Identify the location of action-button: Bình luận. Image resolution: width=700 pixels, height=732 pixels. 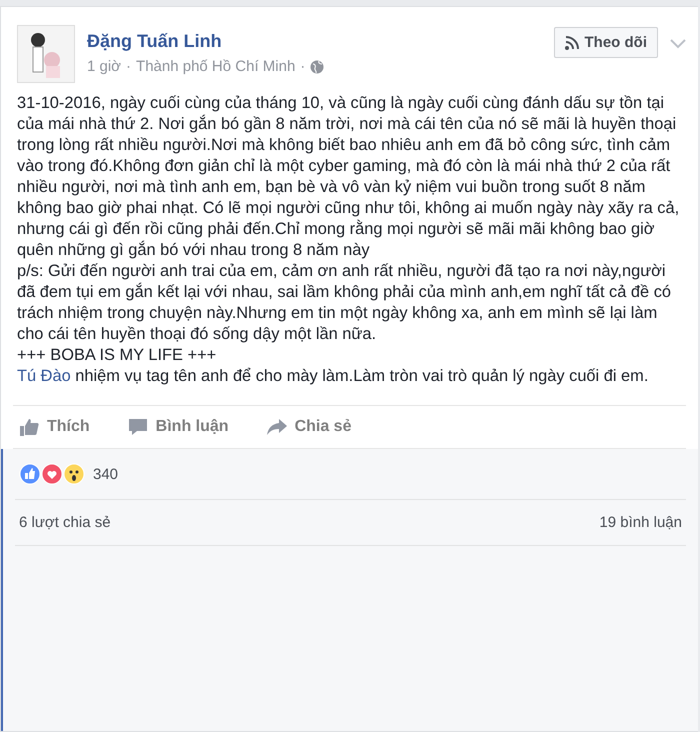
(178, 427).